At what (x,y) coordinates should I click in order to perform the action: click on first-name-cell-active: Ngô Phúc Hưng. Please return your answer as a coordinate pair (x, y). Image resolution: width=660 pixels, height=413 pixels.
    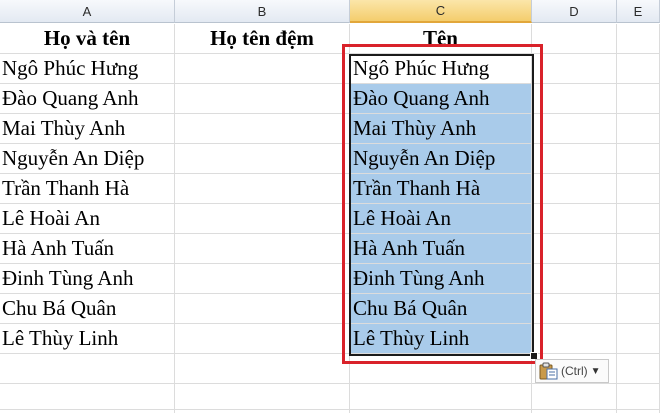
    Looking at the image, I should click on (441, 68).